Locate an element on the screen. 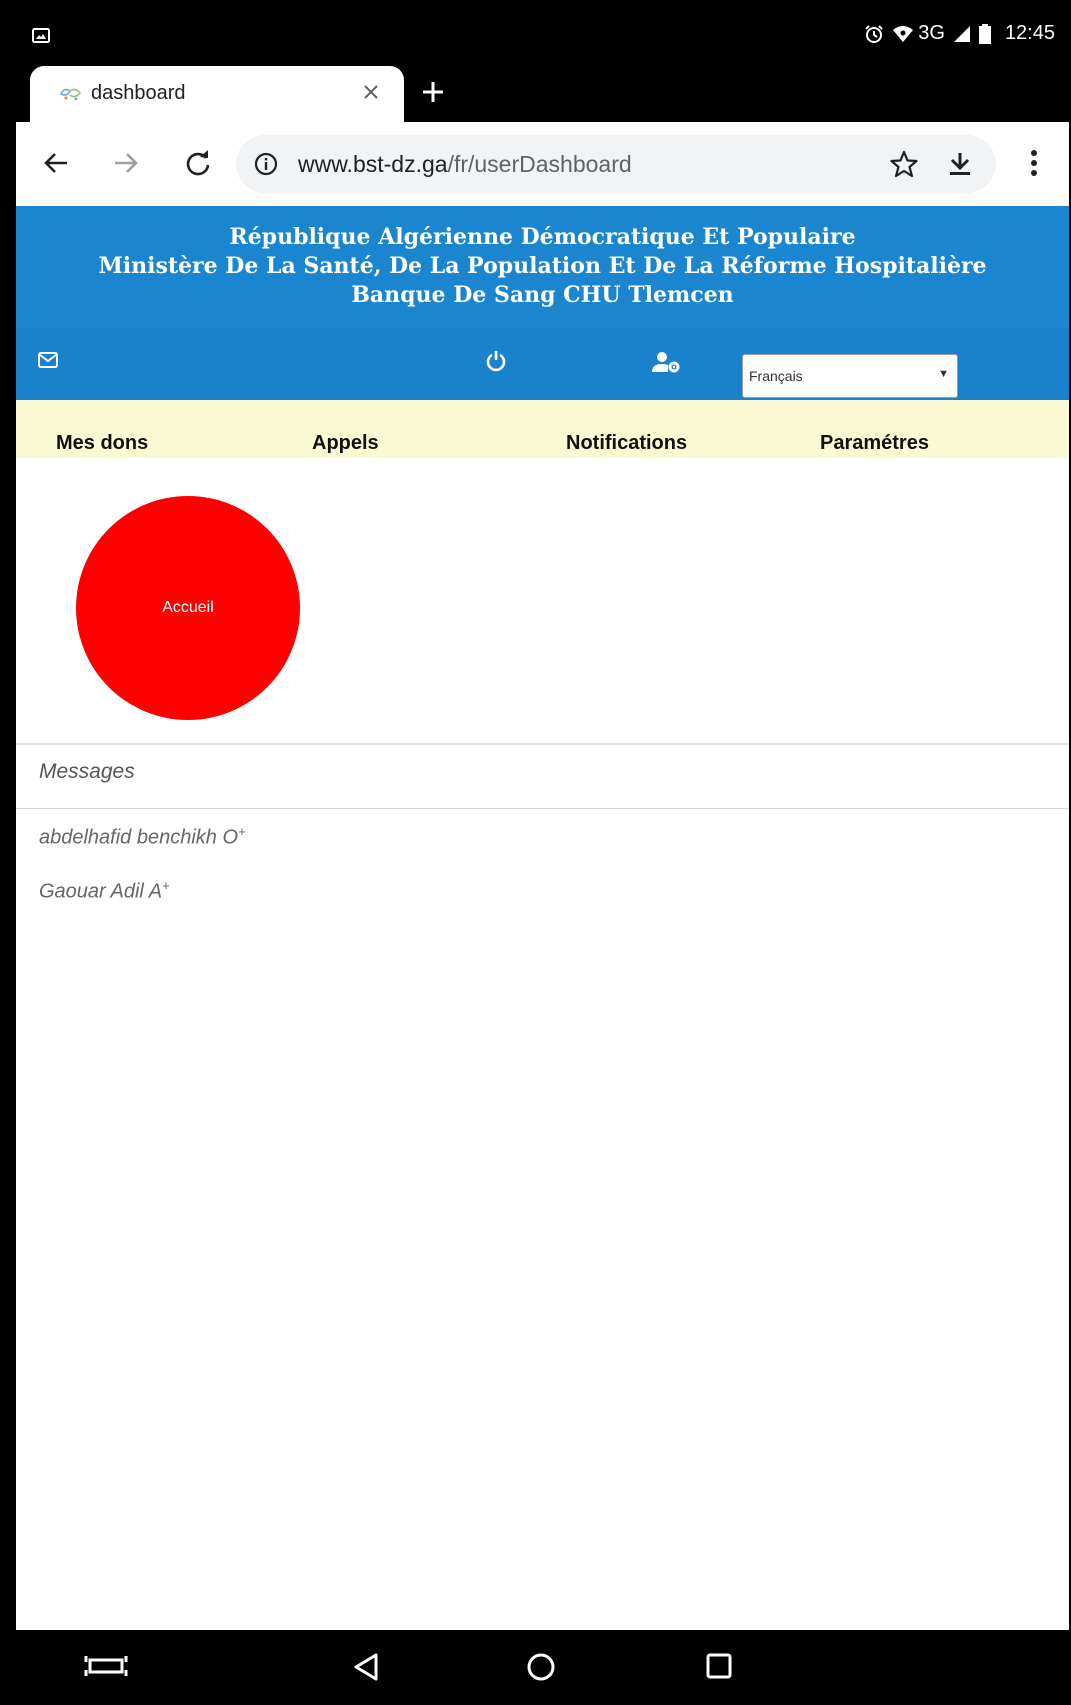  download-icon is located at coordinates (960, 164).